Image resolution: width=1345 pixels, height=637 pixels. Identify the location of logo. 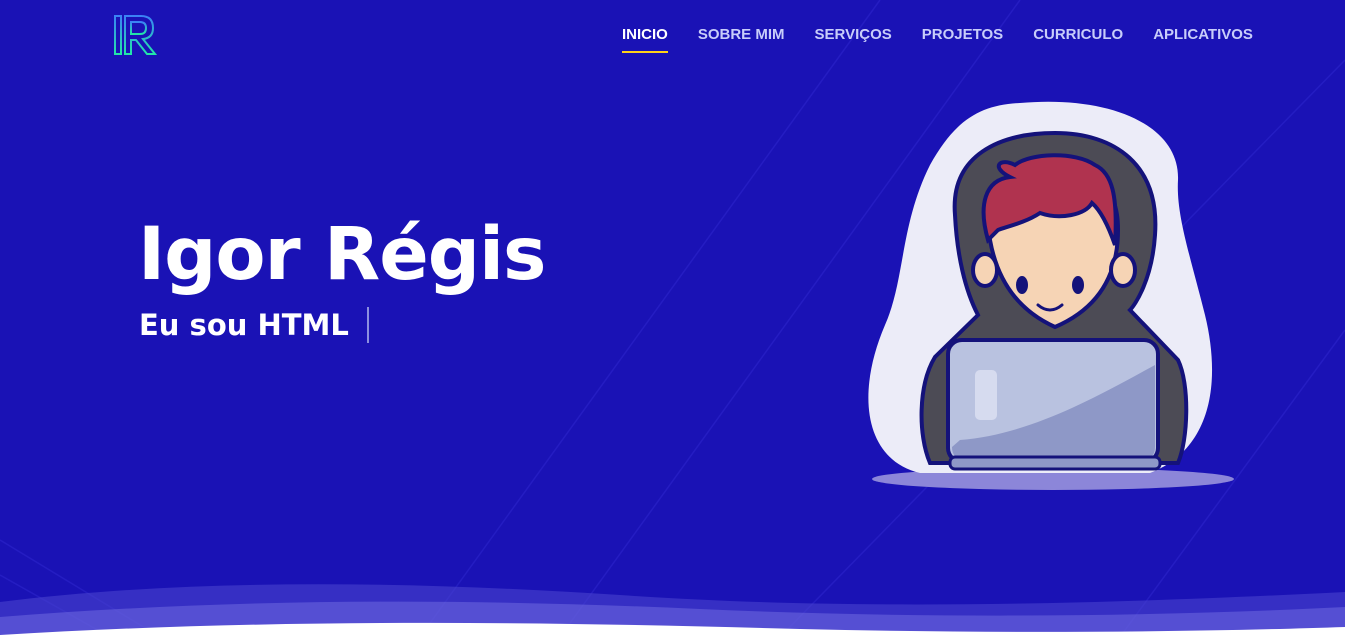
(136, 35).